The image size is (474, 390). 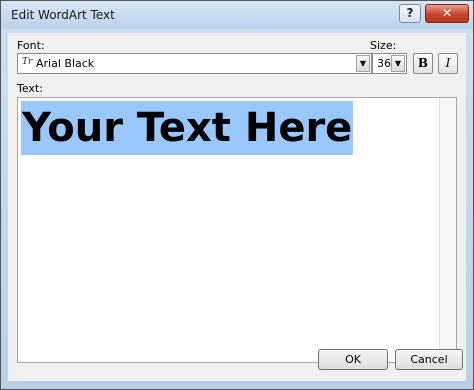 I want to click on wordart-text: Your Text Here, so click(x=187, y=128).